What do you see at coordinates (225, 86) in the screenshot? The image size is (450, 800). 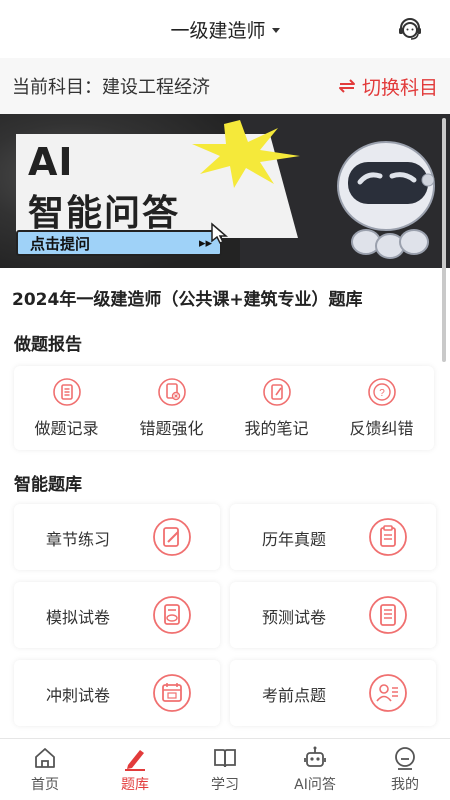 I see `subject-bar: 当前科目：建设工程经济 切换科目` at bounding box center [225, 86].